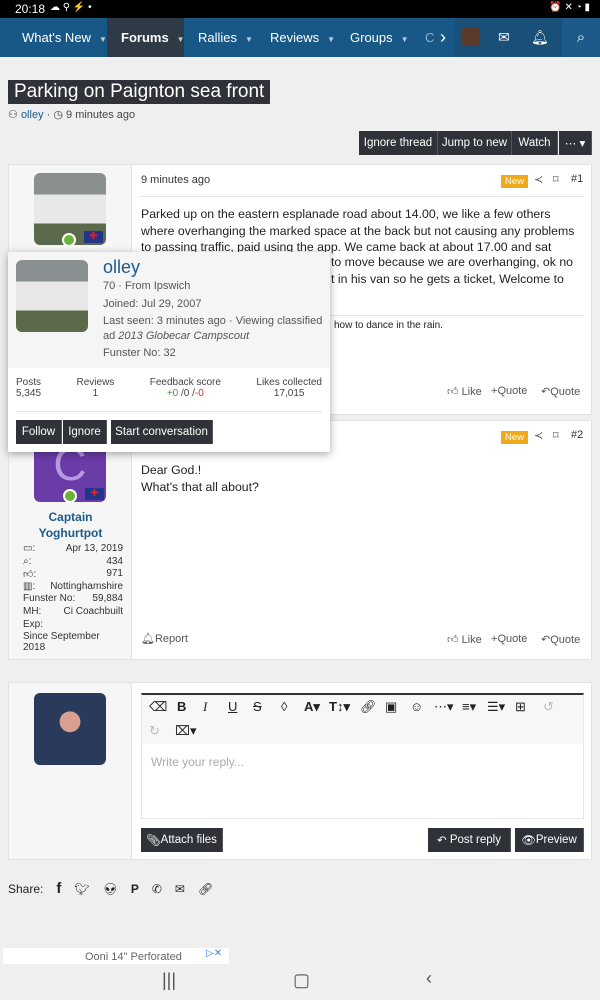 The height and width of the screenshot is (1000, 600). Describe the element at coordinates (33, 624) in the screenshot. I see `exp-label: Exp:` at that location.